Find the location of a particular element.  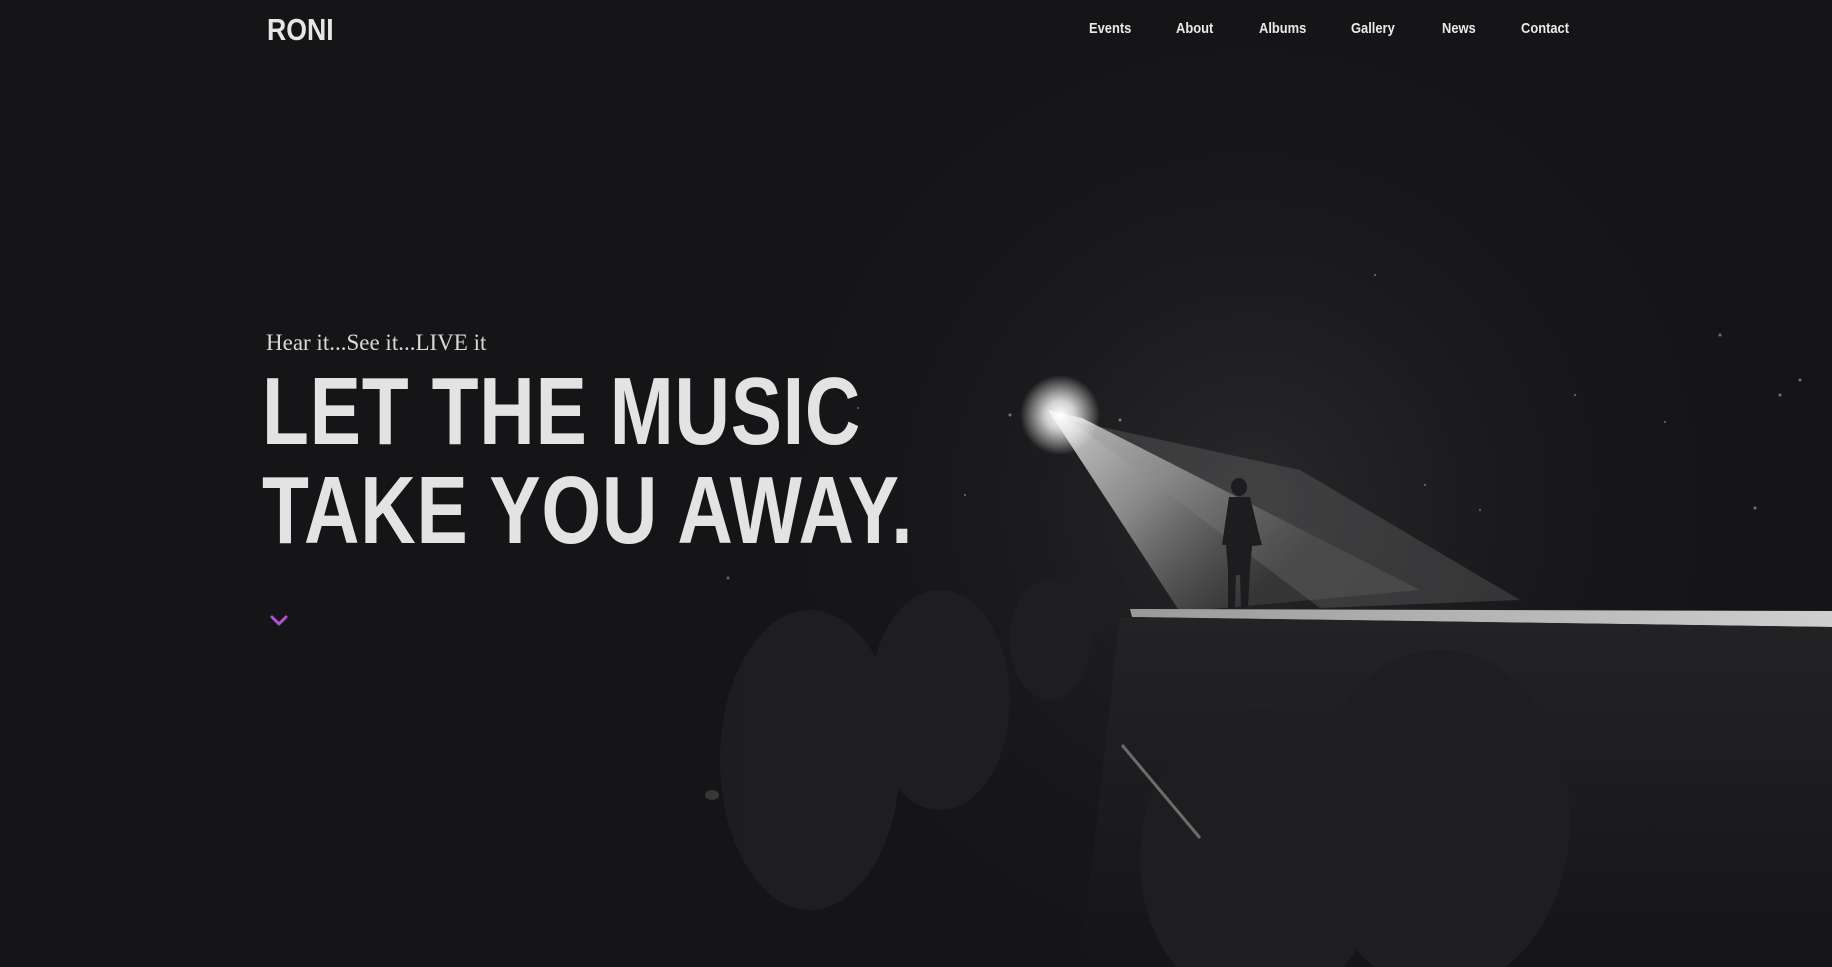

main-nav: Events About Albums Gallery News Contact is located at coordinates (1320, 32).